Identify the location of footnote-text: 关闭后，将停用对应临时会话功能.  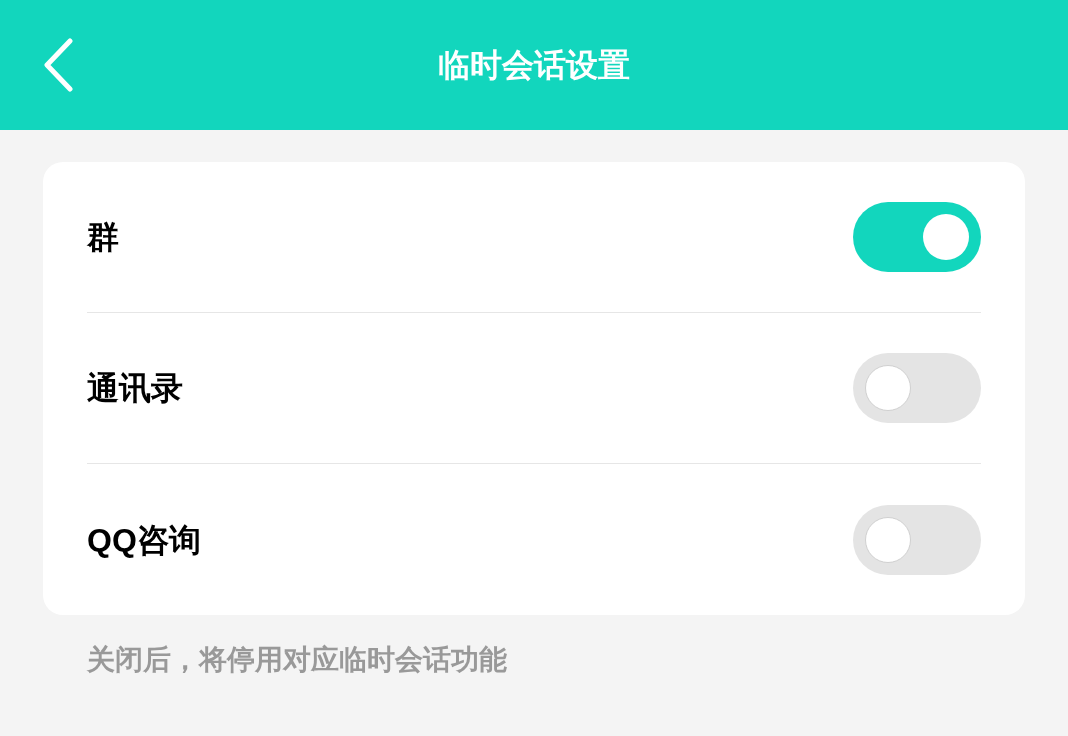
(297, 660).